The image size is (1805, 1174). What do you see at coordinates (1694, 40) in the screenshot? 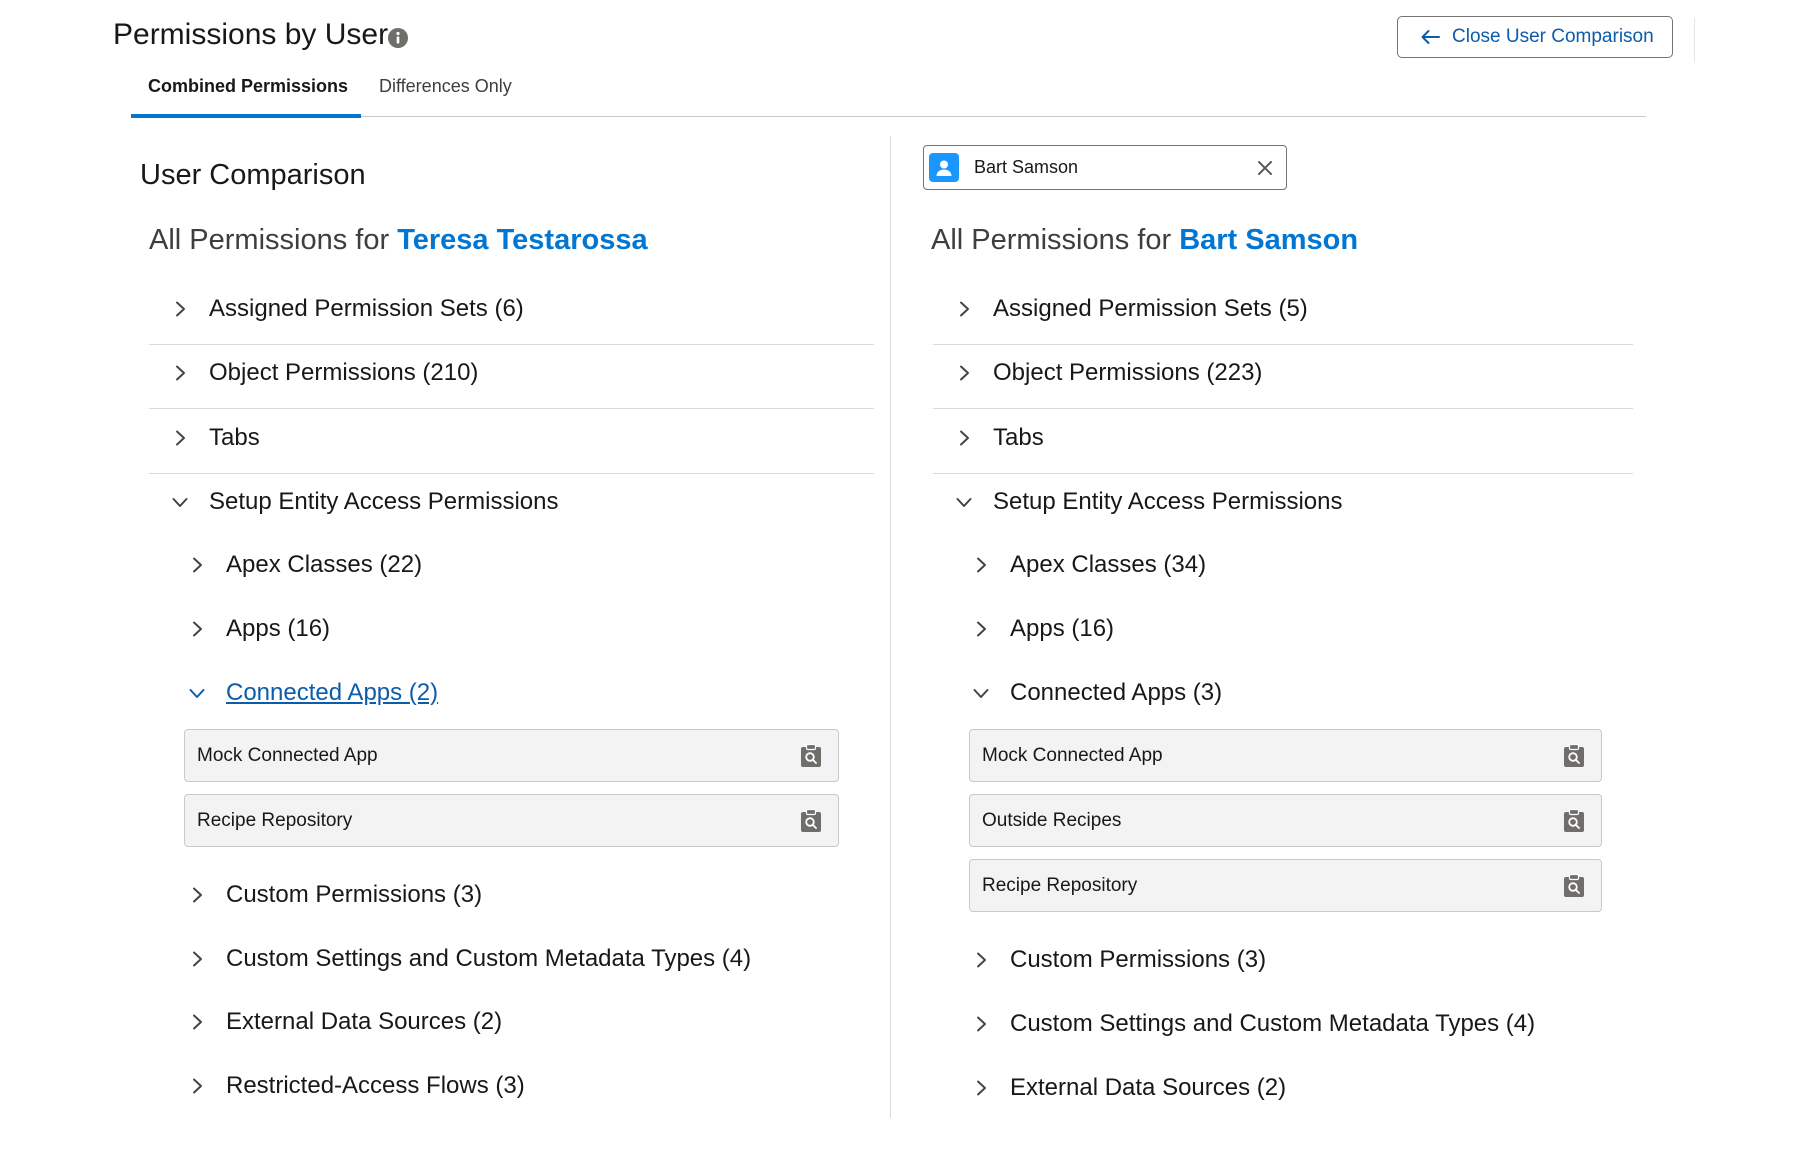
I see `header-divider` at bounding box center [1694, 40].